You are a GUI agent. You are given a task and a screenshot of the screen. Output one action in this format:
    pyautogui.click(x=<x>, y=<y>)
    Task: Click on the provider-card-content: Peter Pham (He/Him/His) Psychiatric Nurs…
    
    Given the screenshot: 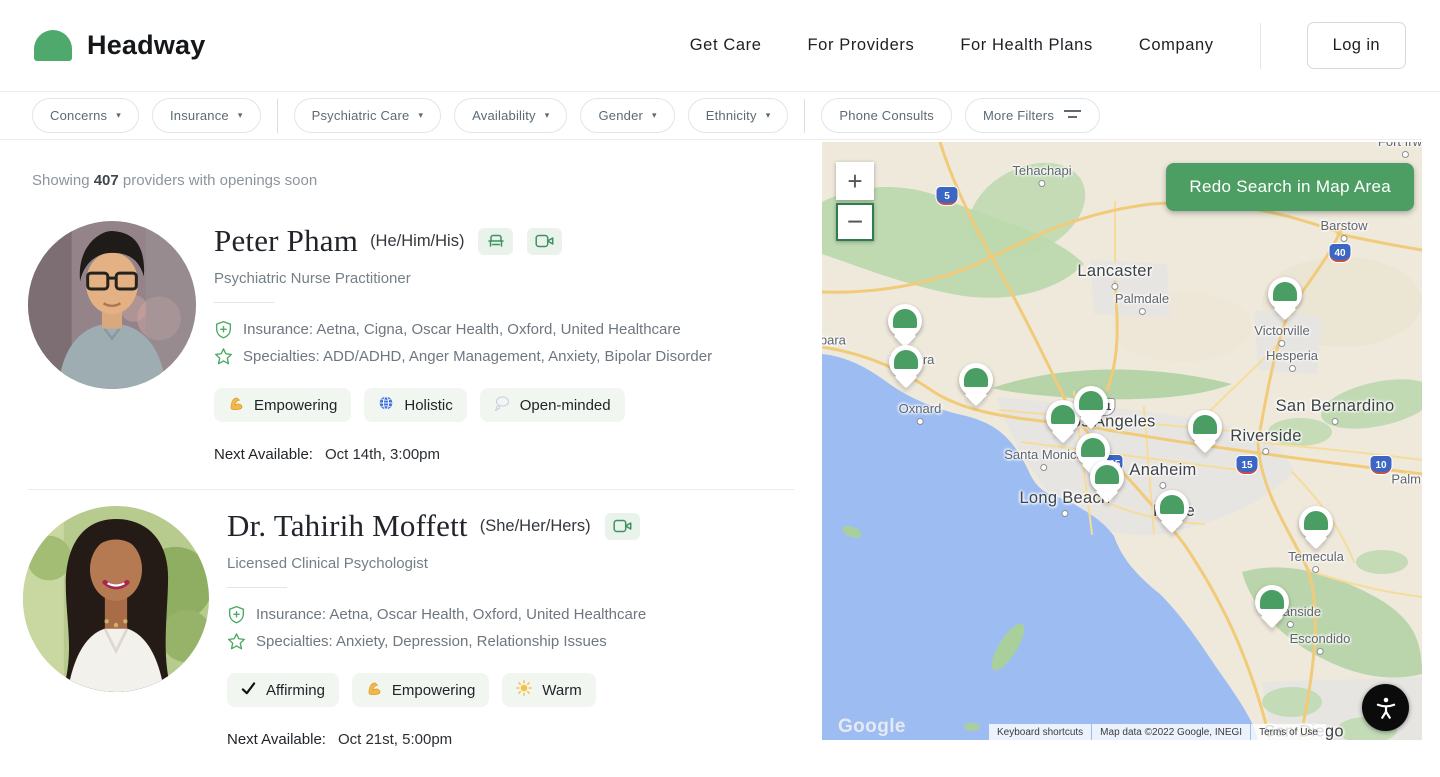 What is the action you would take?
    pyautogui.click(x=463, y=342)
    